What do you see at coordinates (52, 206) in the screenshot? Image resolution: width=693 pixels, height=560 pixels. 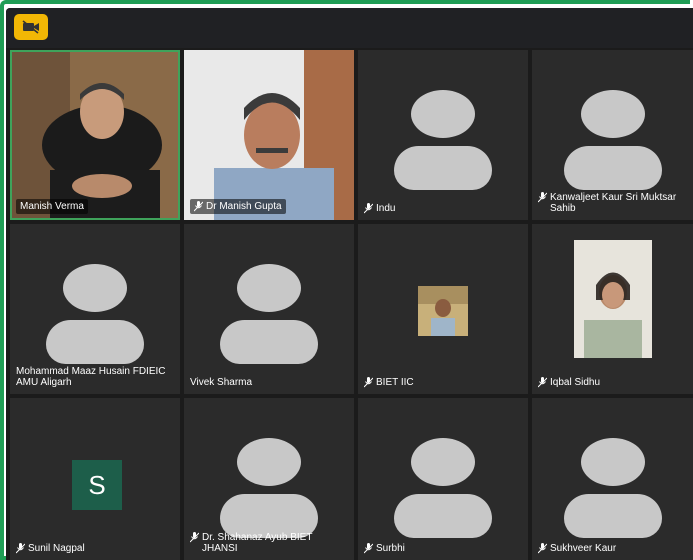 I see `participant-name: Manish Verma` at bounding box center [52, 206].